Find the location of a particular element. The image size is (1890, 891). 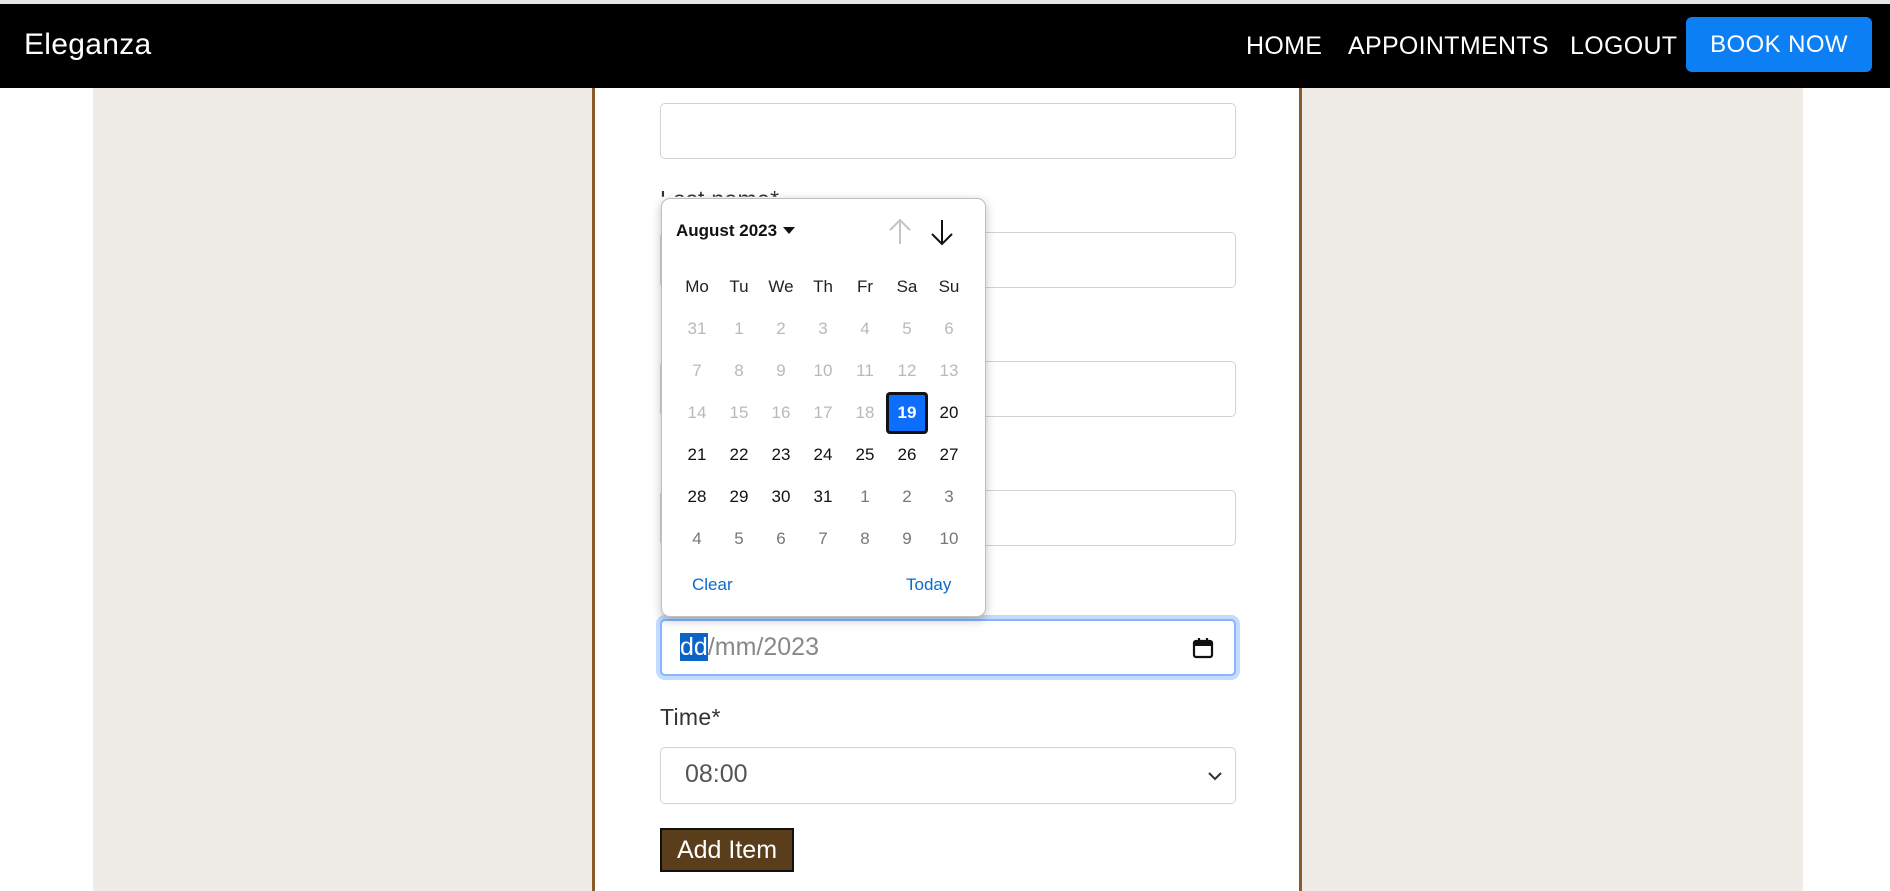

day-cell: 16 is located at coordinates (781, 412).